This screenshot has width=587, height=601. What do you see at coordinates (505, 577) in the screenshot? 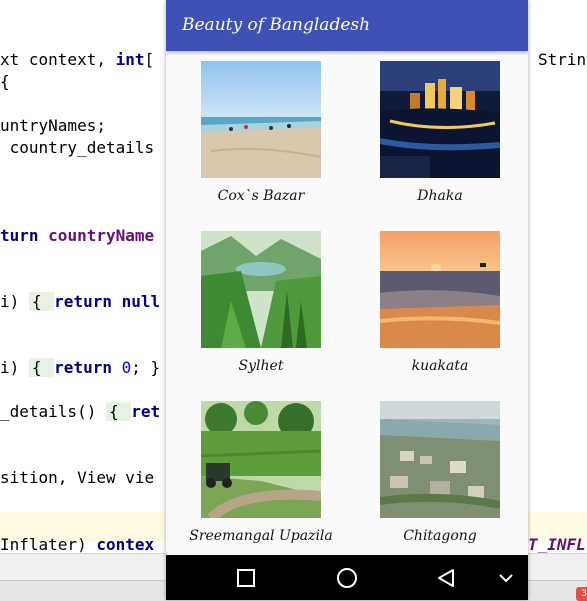
I see `chevron-down-icon` at bounding box center [505, 577].